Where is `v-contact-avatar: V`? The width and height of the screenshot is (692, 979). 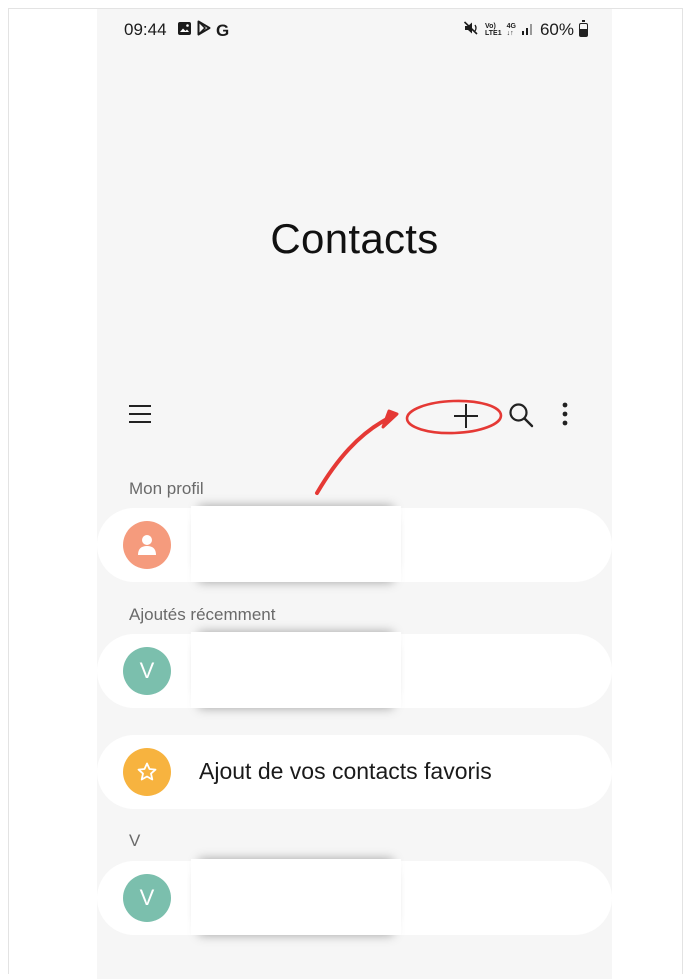 v-contact-avatar: V is located at coordinates (147, 898).